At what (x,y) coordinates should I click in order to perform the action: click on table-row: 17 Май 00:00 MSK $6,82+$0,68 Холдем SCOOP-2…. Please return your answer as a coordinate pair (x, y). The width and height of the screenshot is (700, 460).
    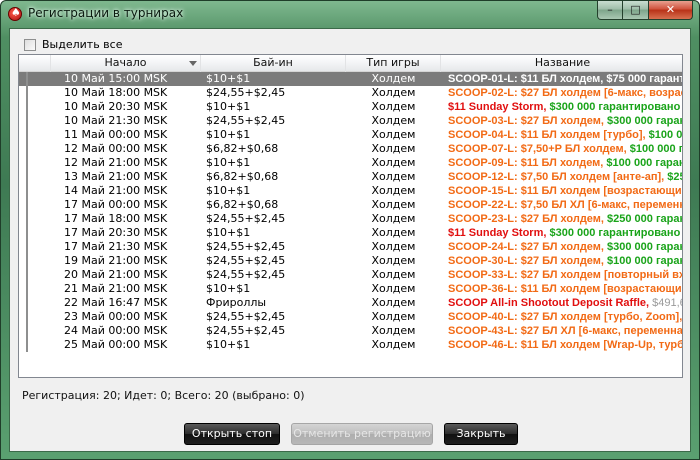
    Looking at the image, I should click on (350, 205).